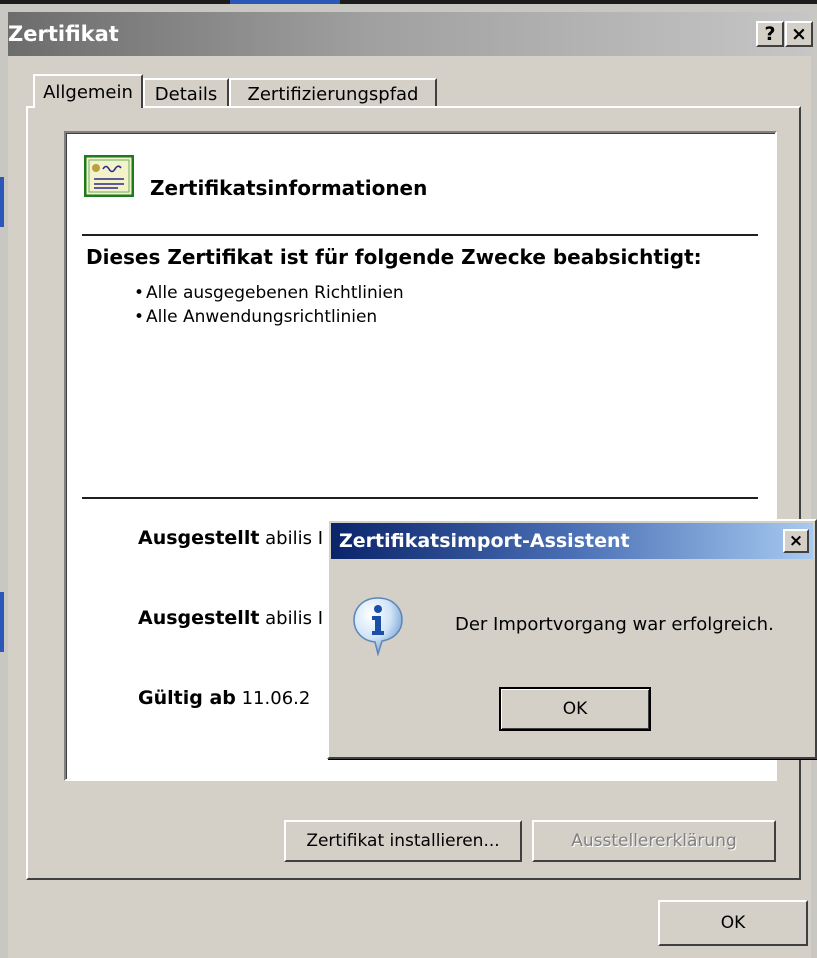  Describe the element at coordinates (276, 698) in the screenshot. I see `valid-from-value: 11.06.2` at that location.